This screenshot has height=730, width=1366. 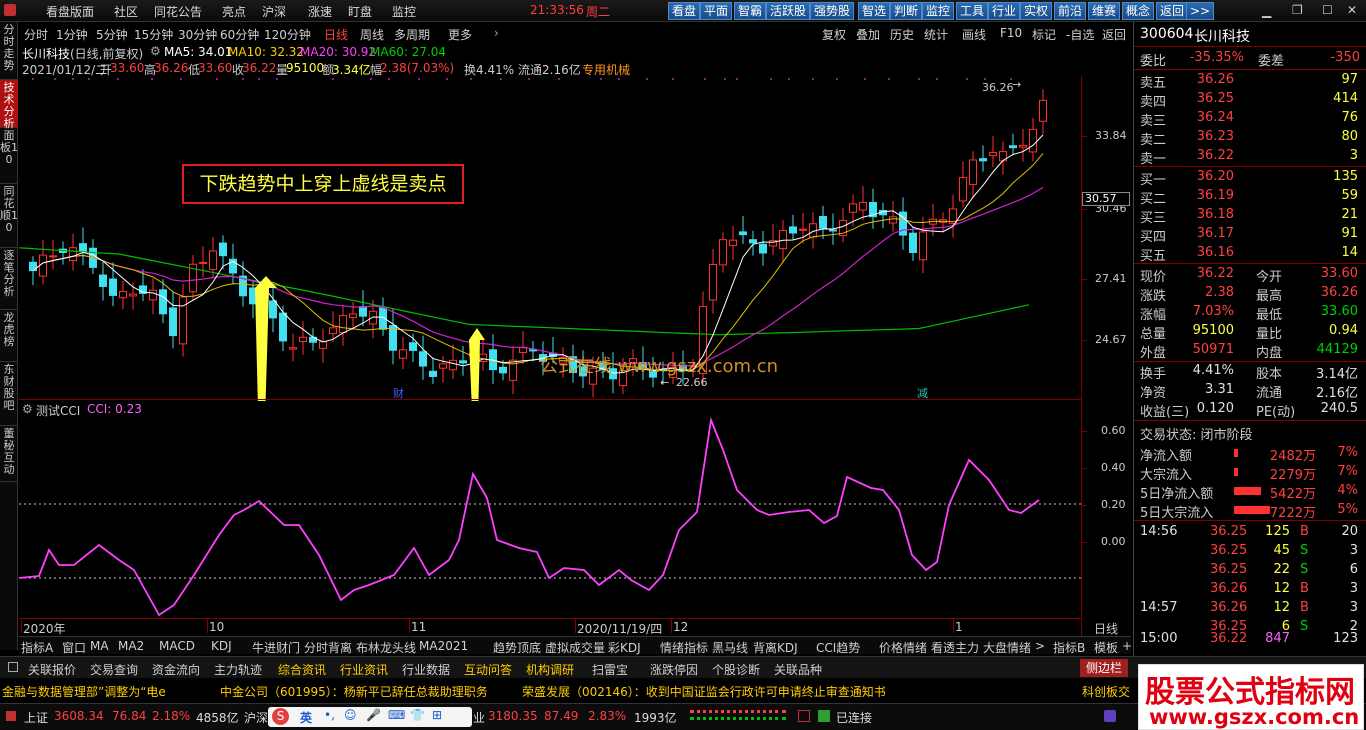 What do you see at coordinates (1327, 10) in the screenshot?
I see `maximize-icon: ☐` at bounding box center [1327, 10].